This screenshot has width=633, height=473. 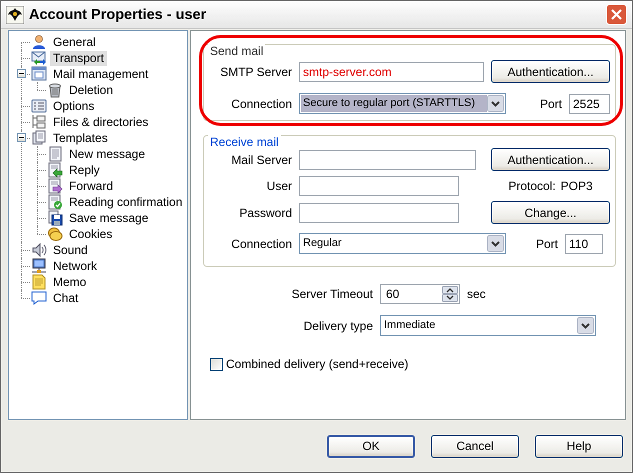 What do you see at coordinates (101, 74) in the screenshot?
I see `tree-item: Mail management` at bounding box center [101, 74].